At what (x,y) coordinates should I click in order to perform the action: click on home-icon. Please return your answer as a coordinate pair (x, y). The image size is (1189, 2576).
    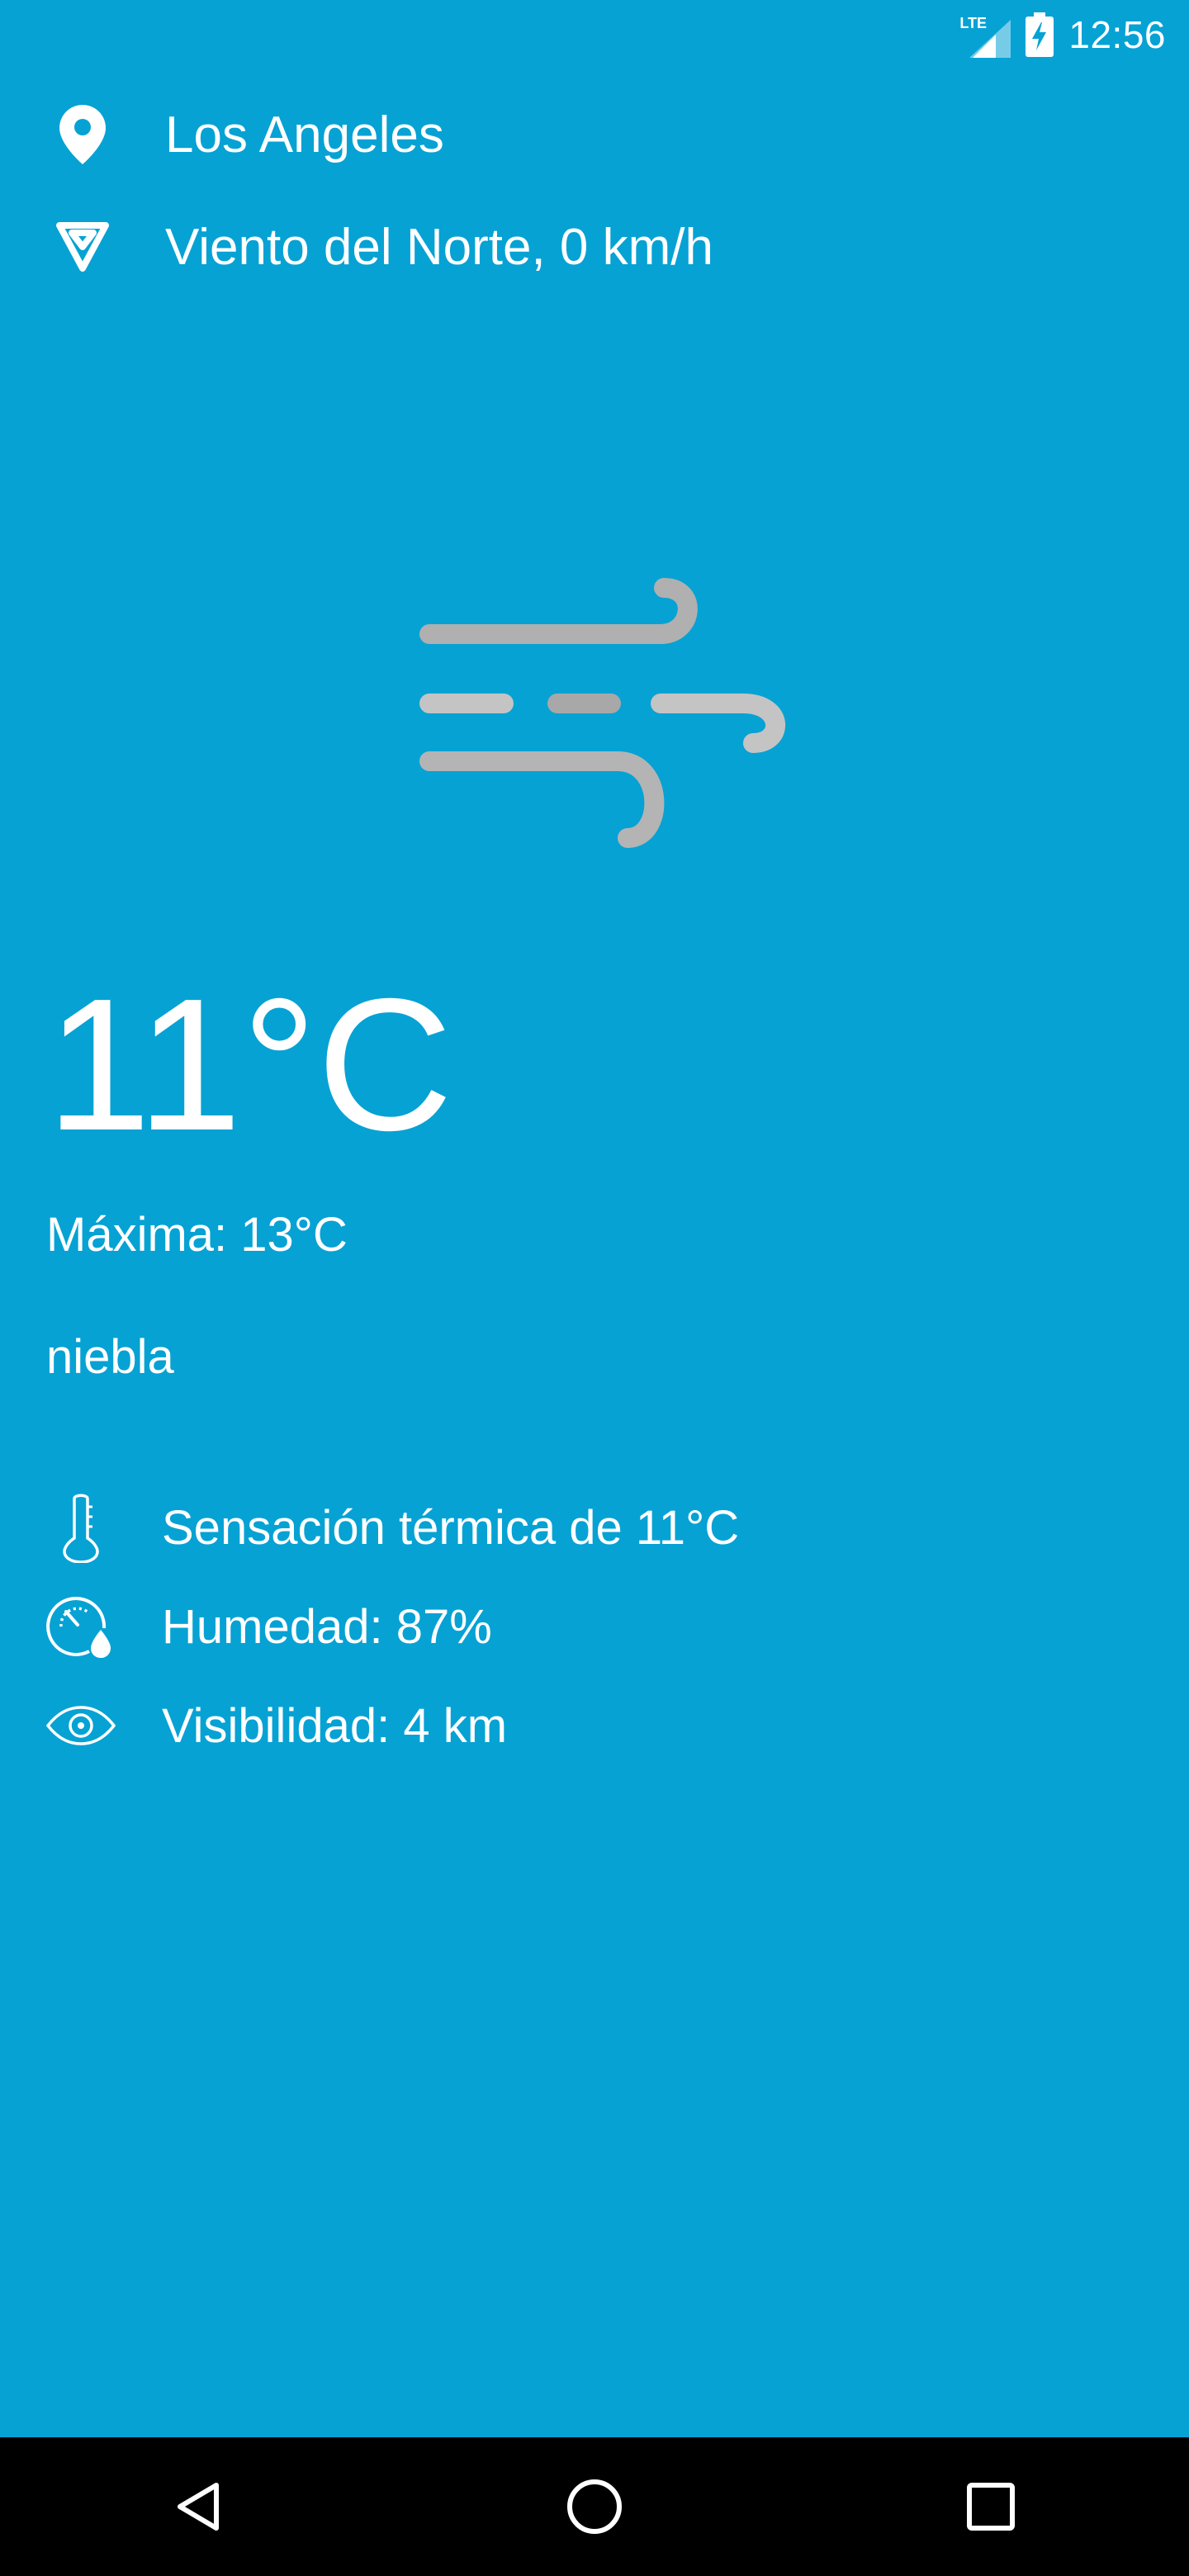
    Looking at the image, I should click on (594, 2506).